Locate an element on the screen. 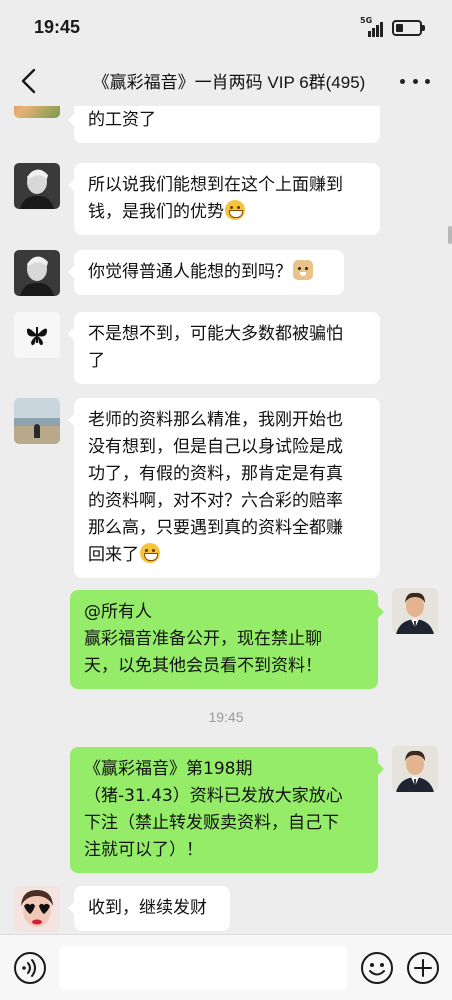  network-type: 5G is located at coordinates (366, 20).